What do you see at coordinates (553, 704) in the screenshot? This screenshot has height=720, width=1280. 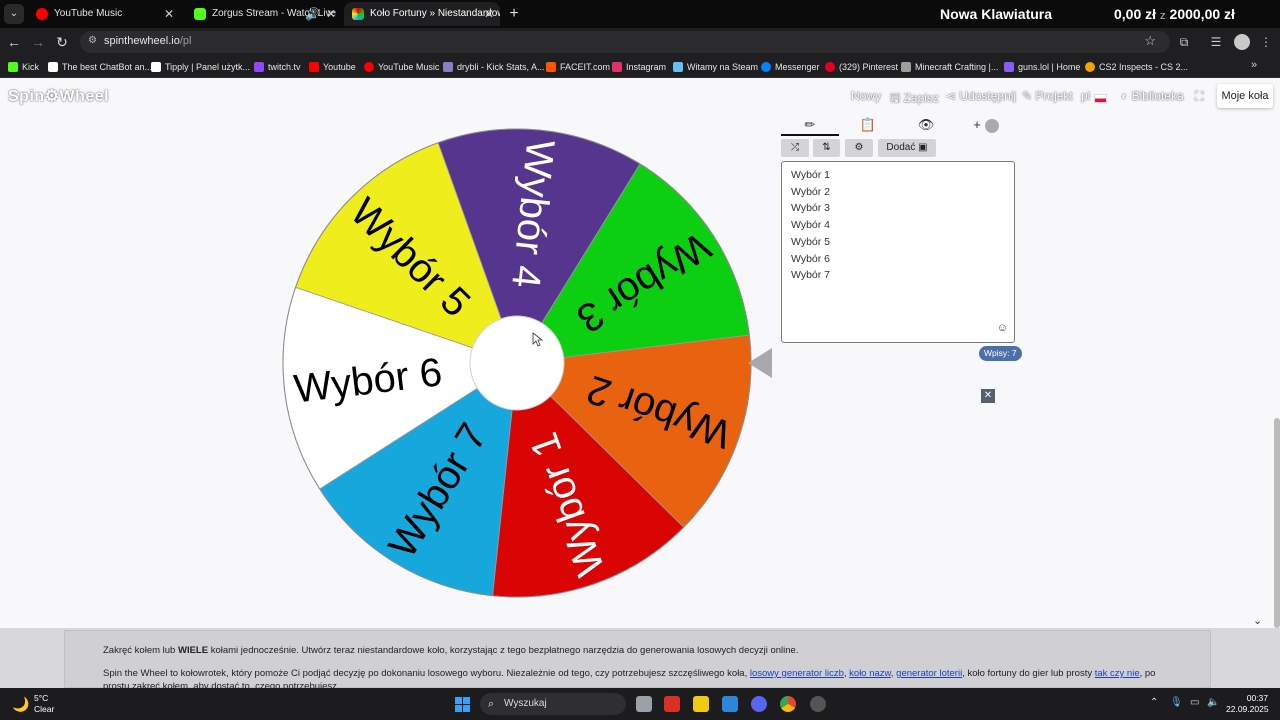 I see `taskbar-search: ⌕ Wyszukaj` at bounding box center [553, 704].